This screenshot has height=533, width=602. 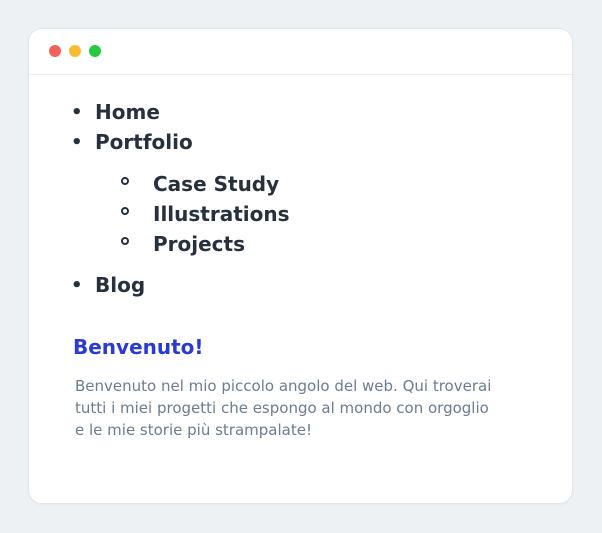 I want to click on nav-subitem-label: Projects, so click(x=199, y=244).